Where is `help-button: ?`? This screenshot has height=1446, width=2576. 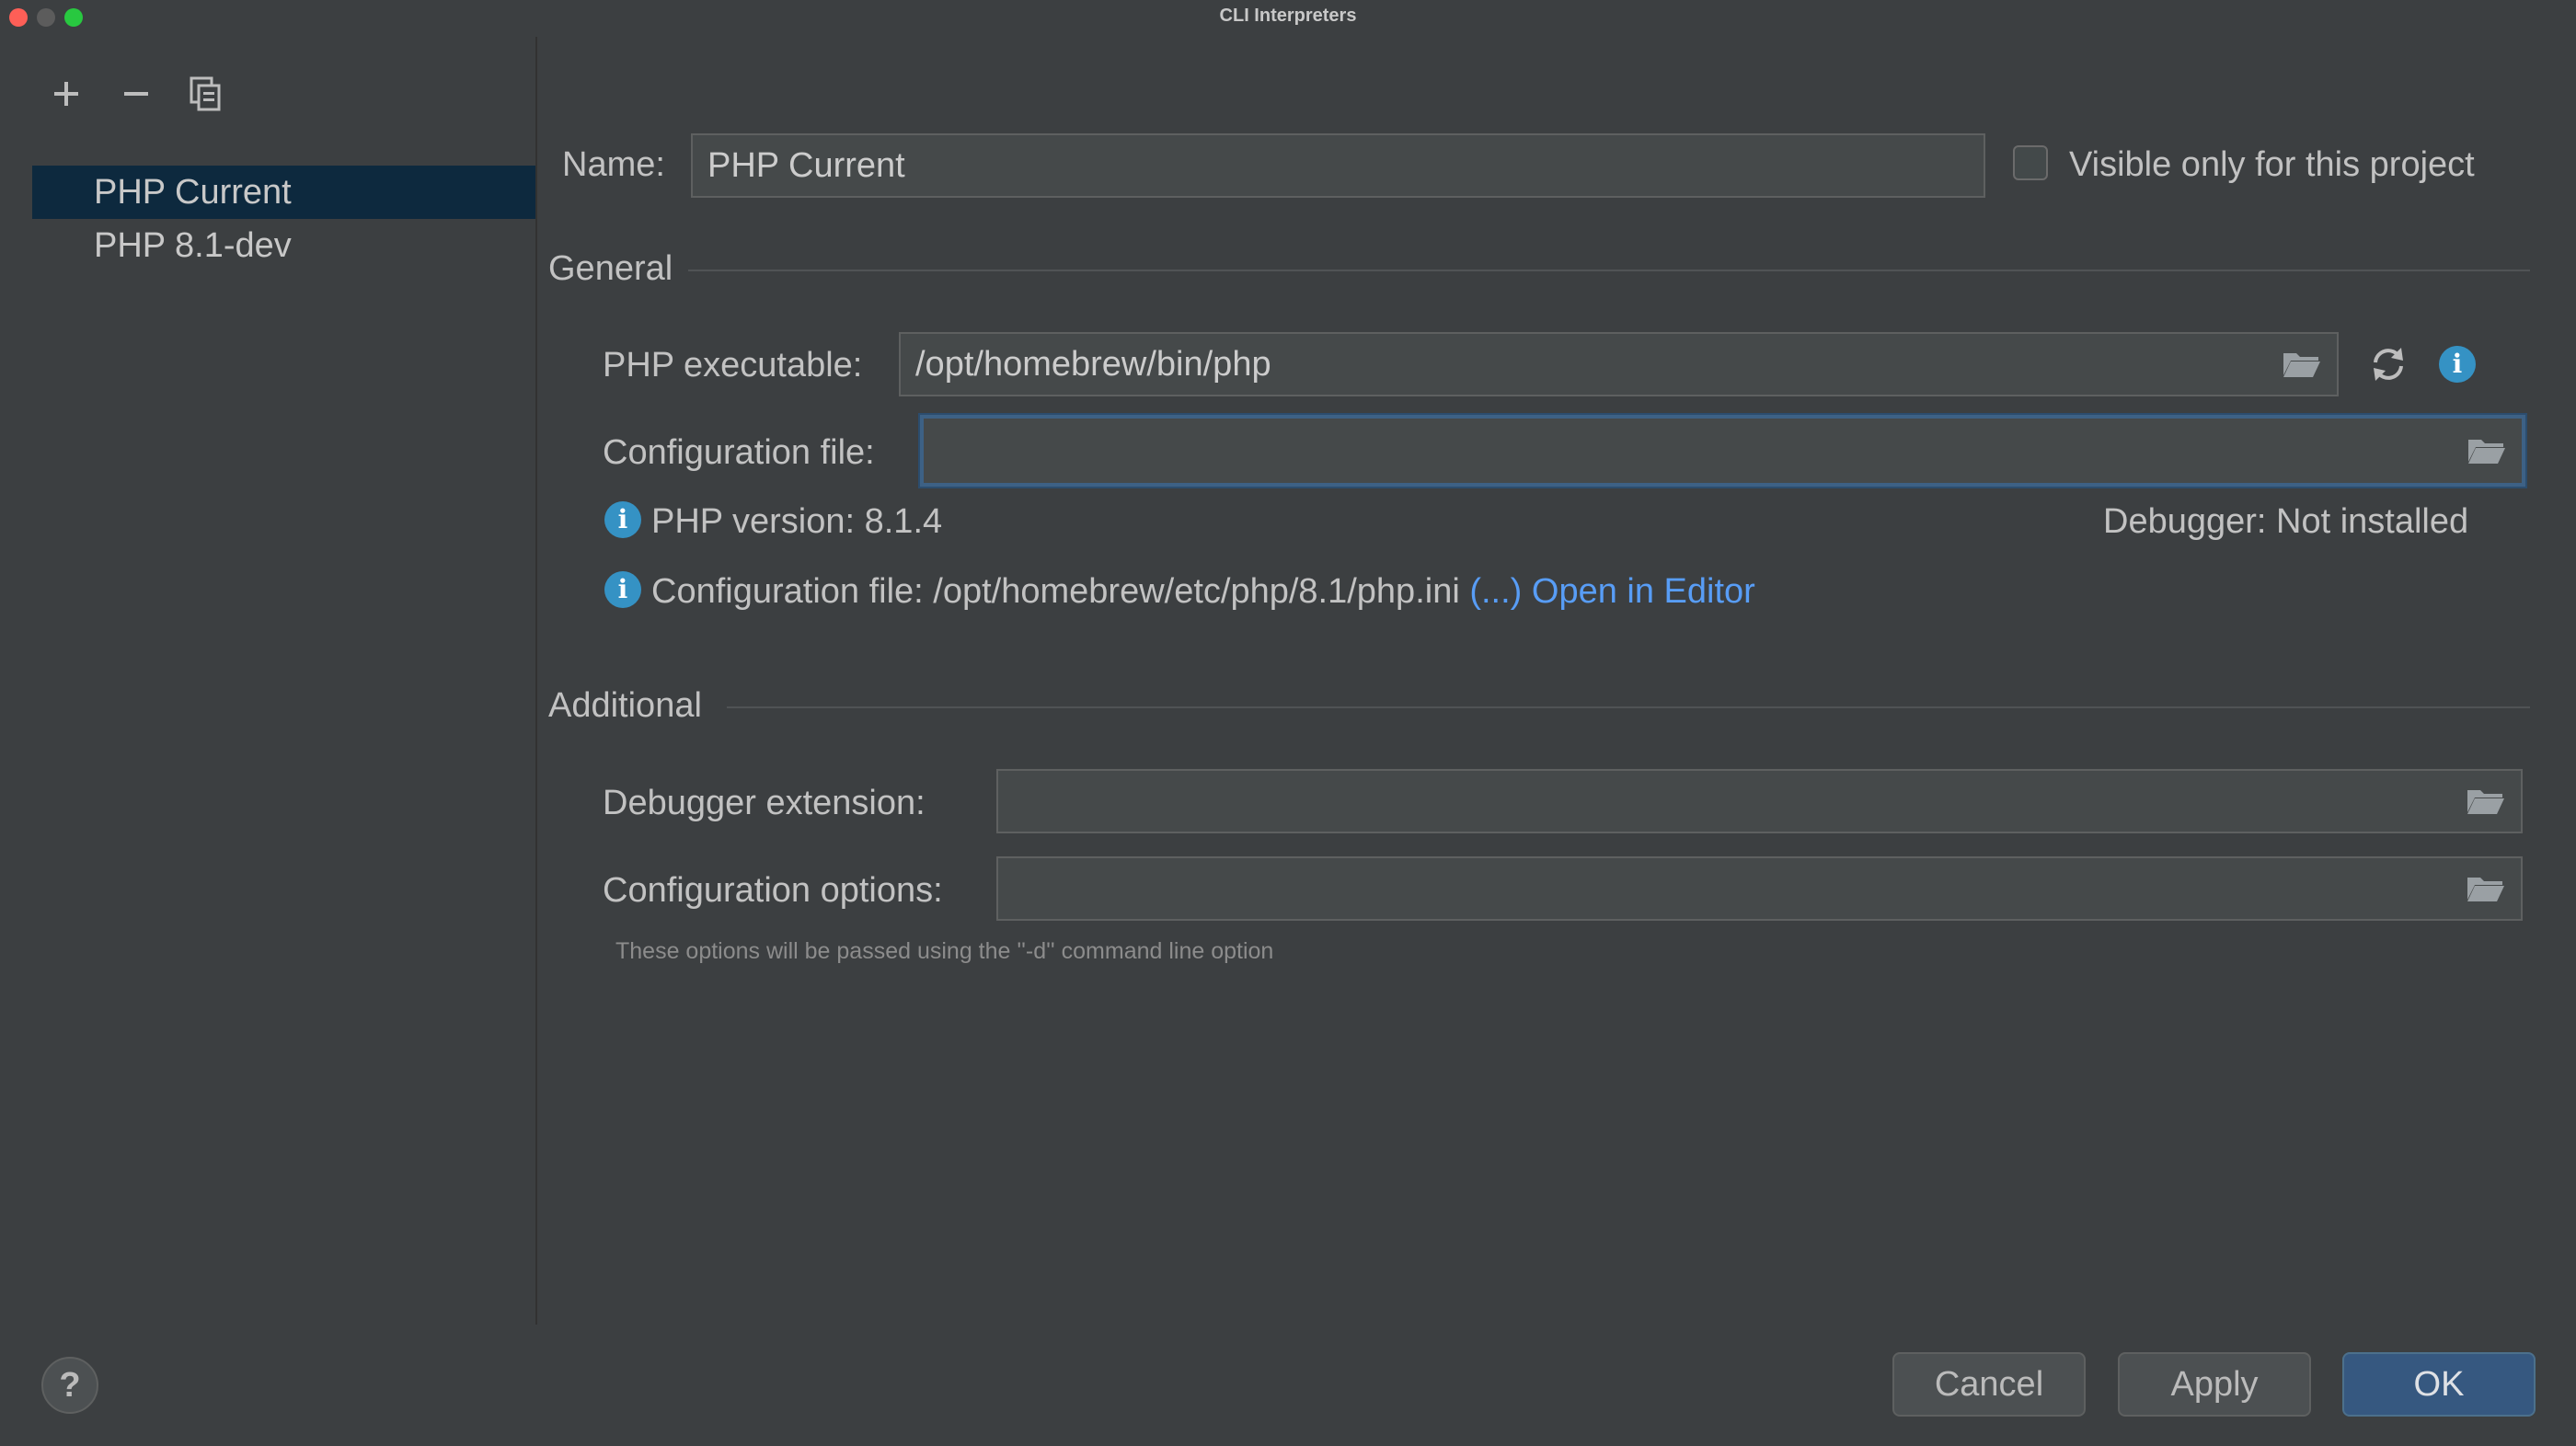 help-button: ? is located at coordinates (69, 1385).